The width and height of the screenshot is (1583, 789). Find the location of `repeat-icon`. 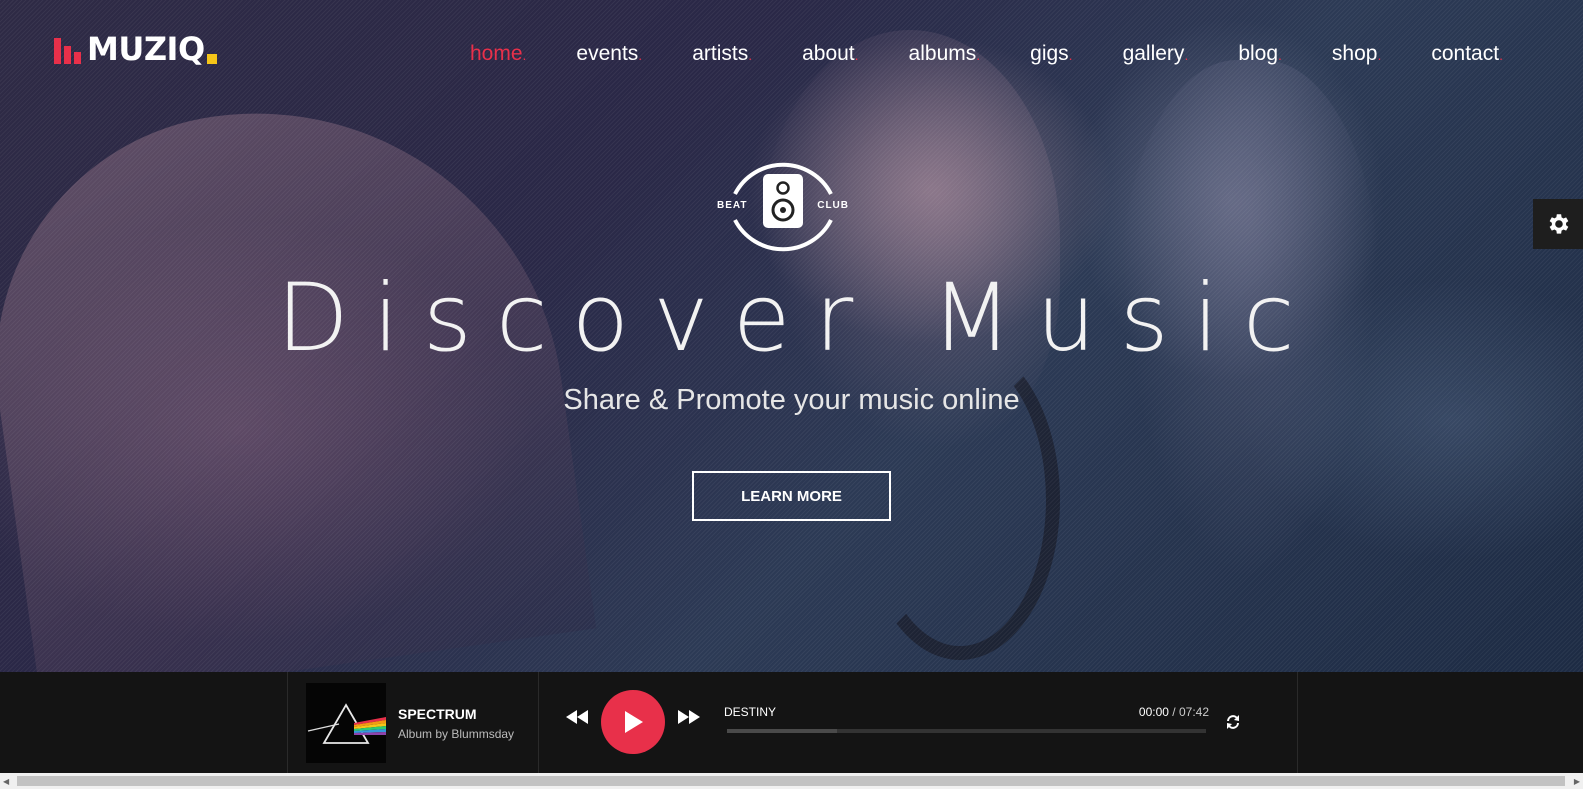

repeat-icon is located at coordinates (1233, 722).